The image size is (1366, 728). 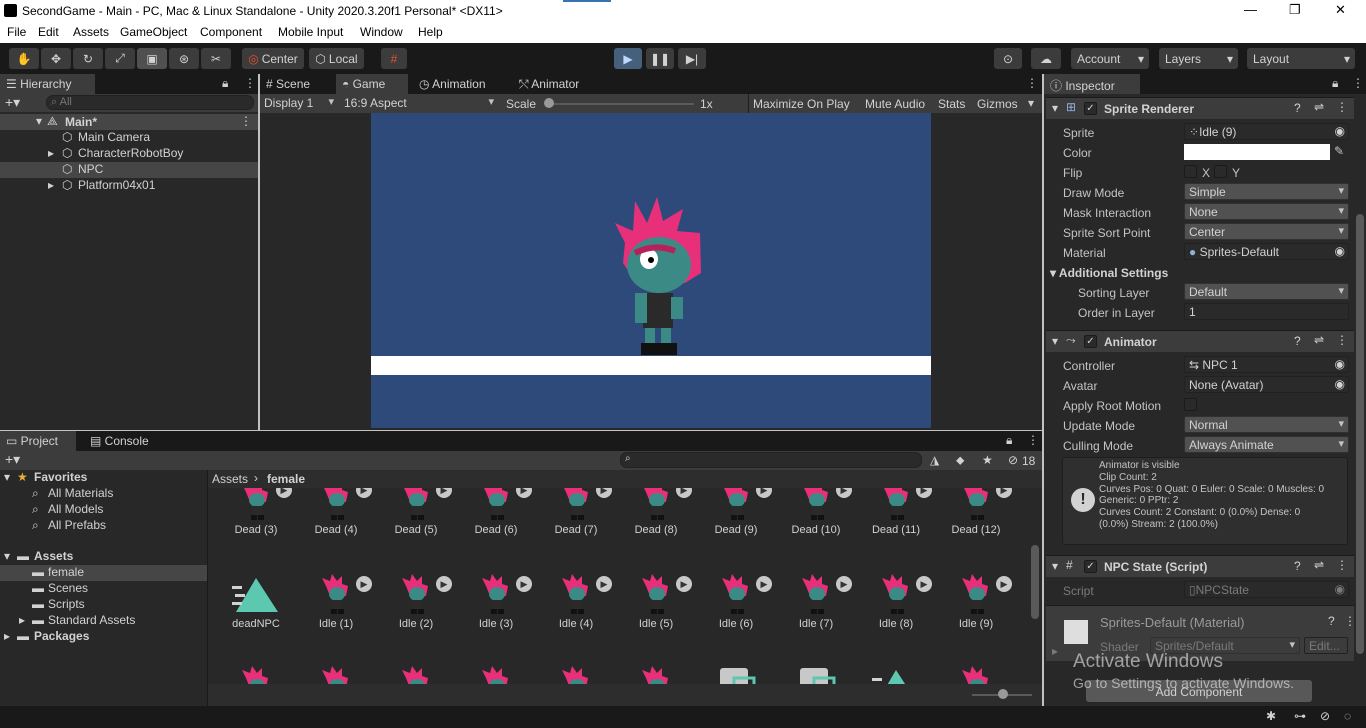 I want to click on hierarchy-item: ▸ ⬡ Platform04x01, so click(x=129, y=186).